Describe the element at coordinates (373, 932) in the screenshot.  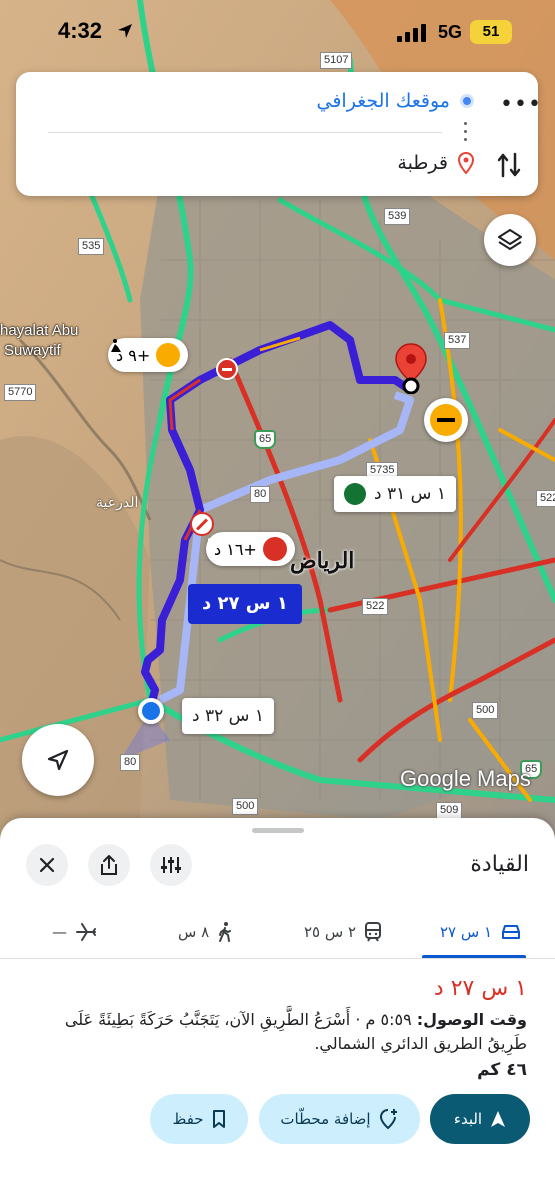
I see `train-icon` at that location.